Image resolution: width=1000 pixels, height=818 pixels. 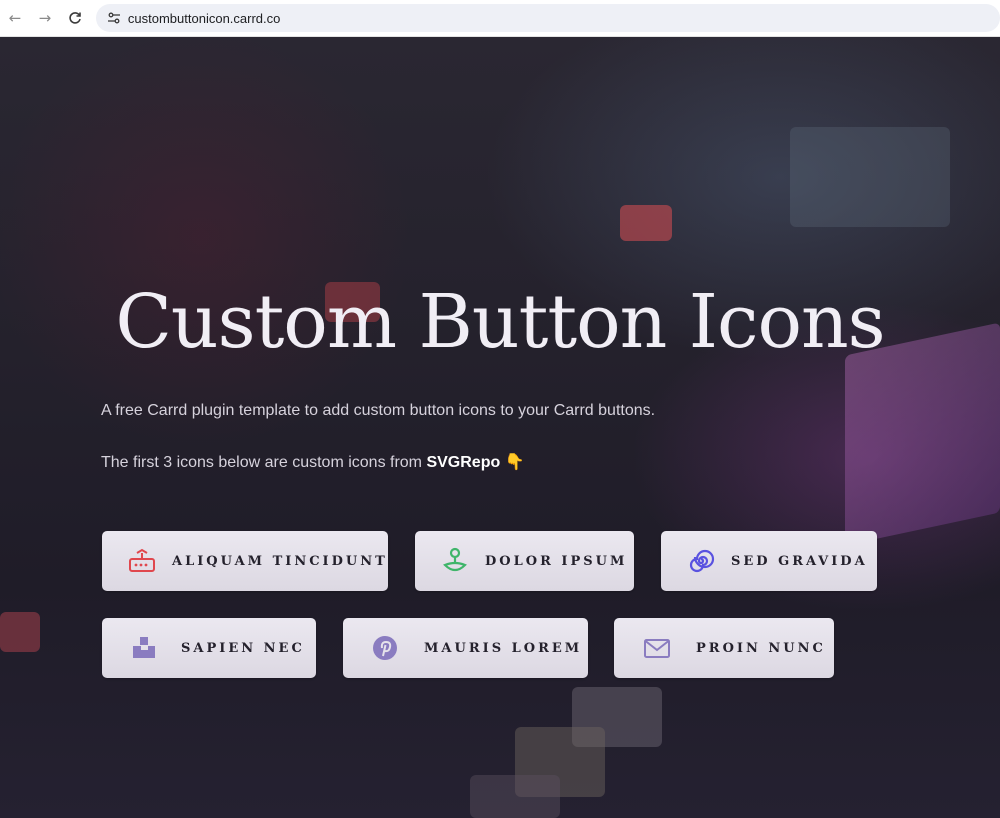 I want to click on back-button: ←, so click(x=15, y=18).